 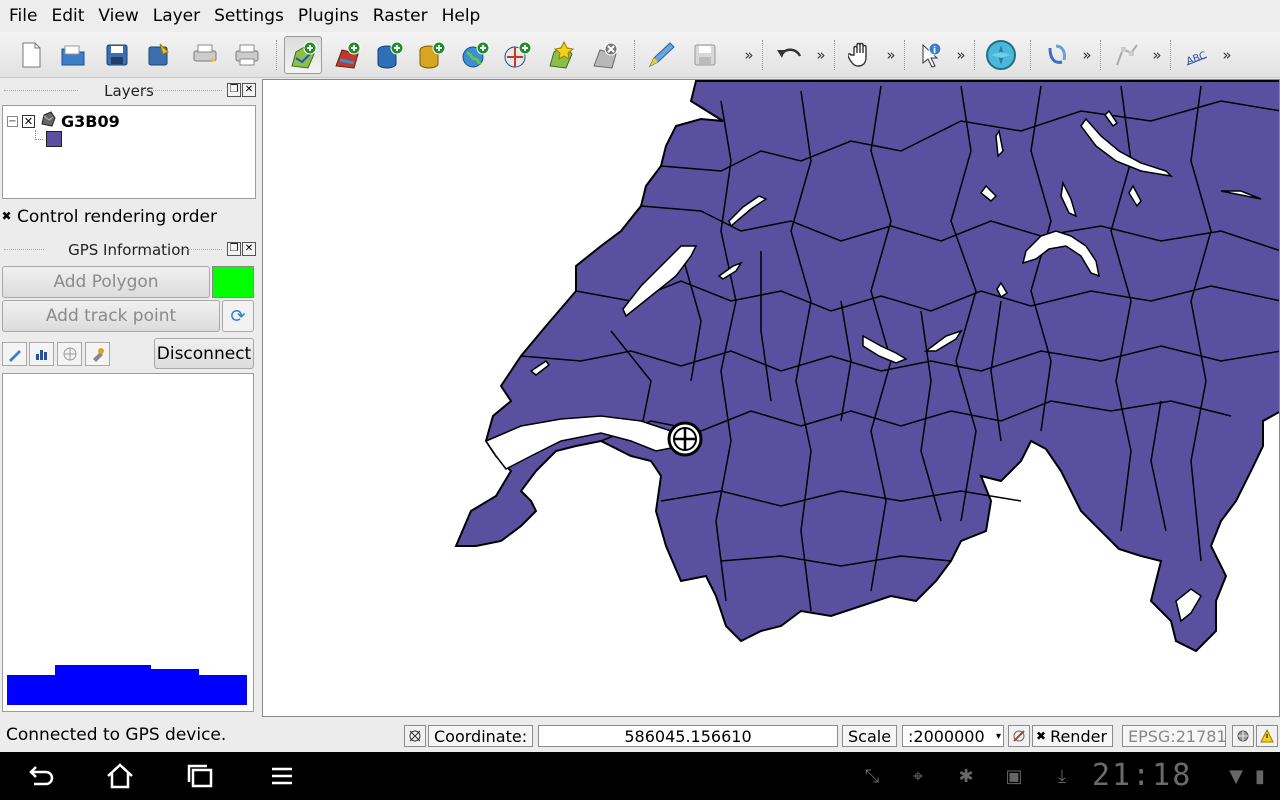 I want to click on save-project-icon, so click(x=117, y=55).